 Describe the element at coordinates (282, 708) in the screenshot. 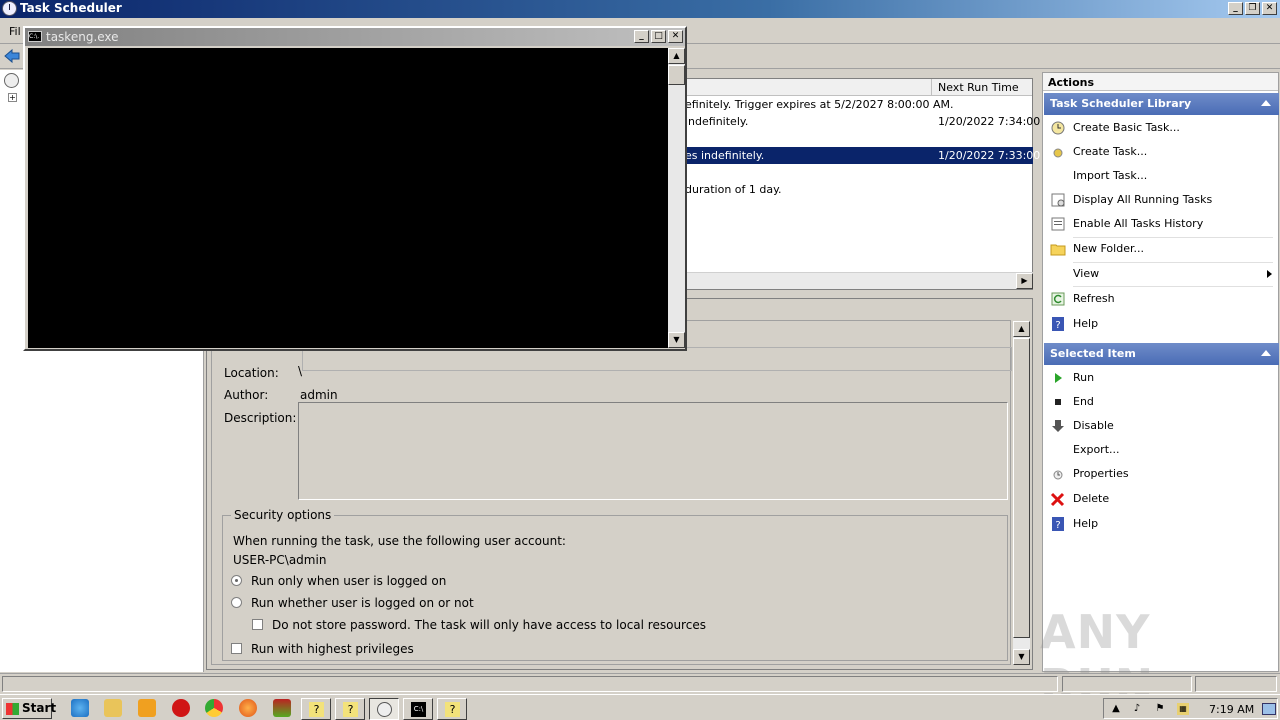

I see `winrar-icon` at that location.